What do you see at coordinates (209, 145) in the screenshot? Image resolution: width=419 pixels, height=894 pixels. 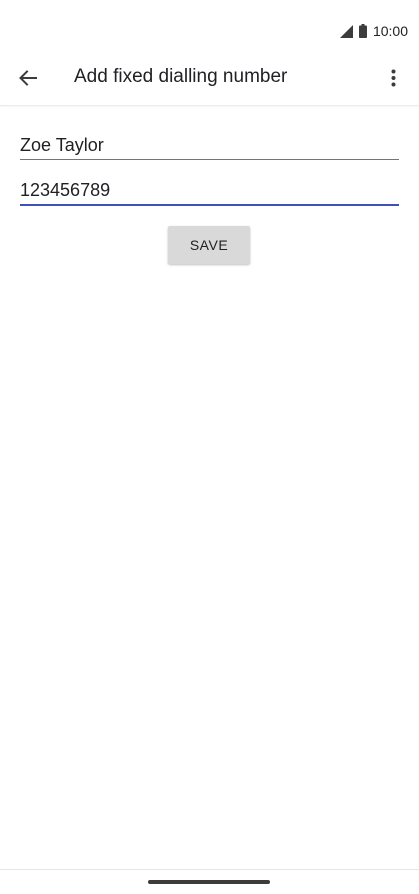 I see `name-field` at bounding box center [209, 145].